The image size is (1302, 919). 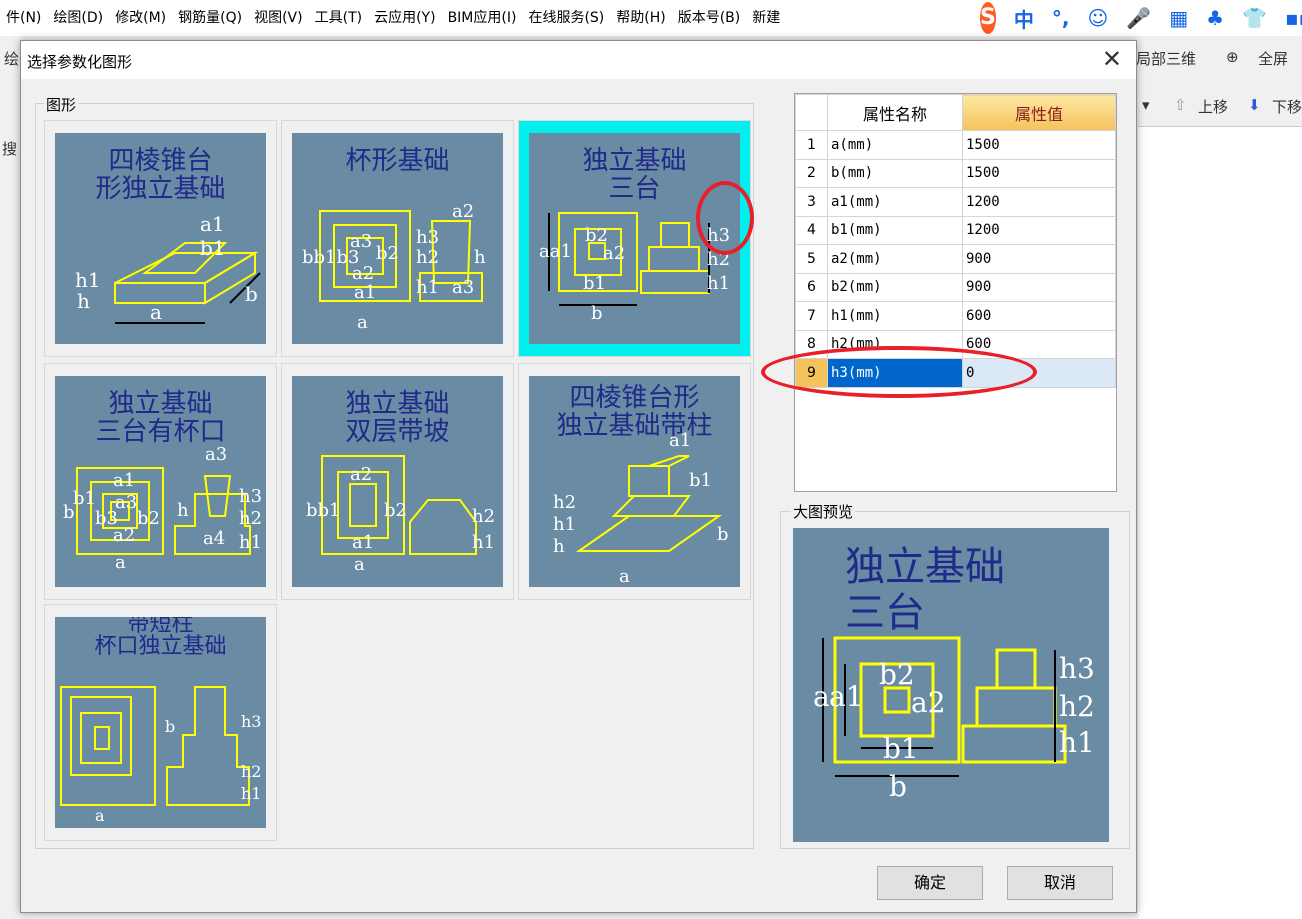 What do you see at coordinates (210, 18) in the screenshot?
I see `menu-item: 钢筋量(Q)` at bounding box center [210, 18].